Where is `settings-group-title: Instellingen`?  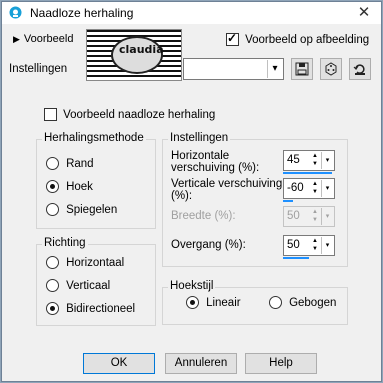 settings-group-title: Instellingen is located at coordinates (199, 138).